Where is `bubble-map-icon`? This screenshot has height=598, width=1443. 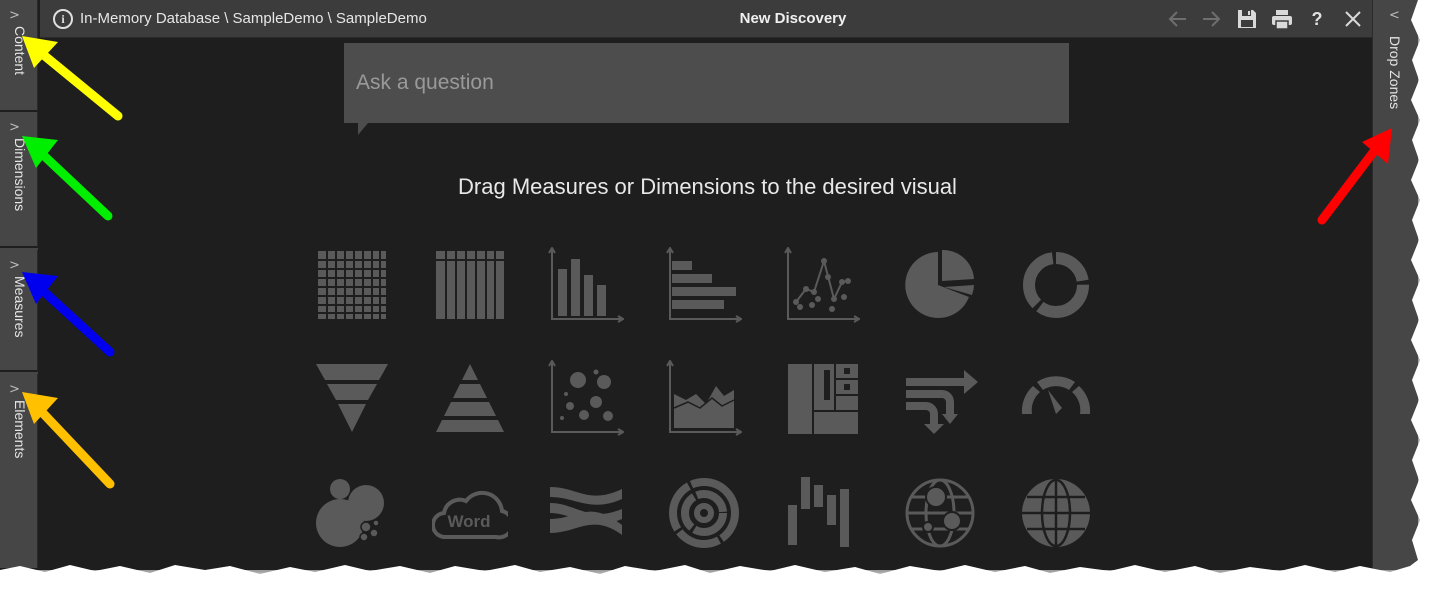 bubble-map-icon is located at coordinates (940, 513).